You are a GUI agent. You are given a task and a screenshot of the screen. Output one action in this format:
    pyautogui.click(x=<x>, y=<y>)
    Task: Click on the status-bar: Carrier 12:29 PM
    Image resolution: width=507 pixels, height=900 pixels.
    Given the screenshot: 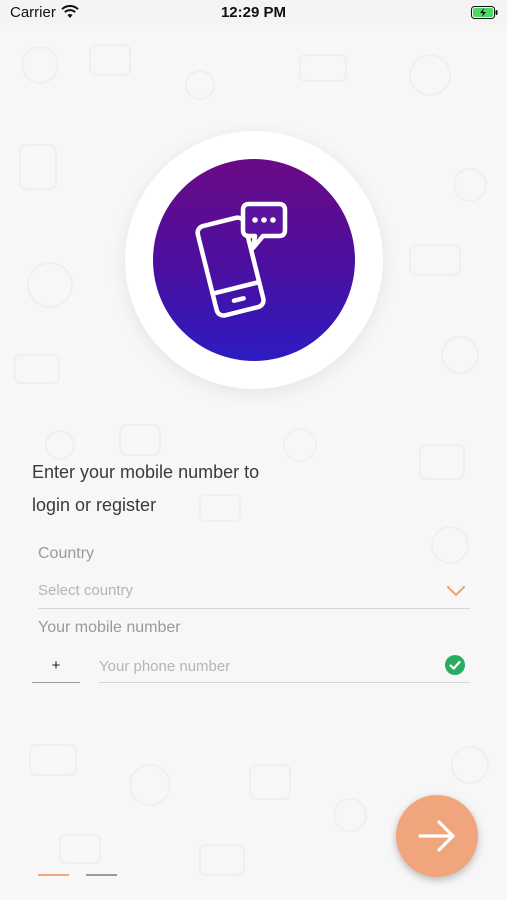 What is the action you would take?
    pyautogui.click(x=253, y=12)
    